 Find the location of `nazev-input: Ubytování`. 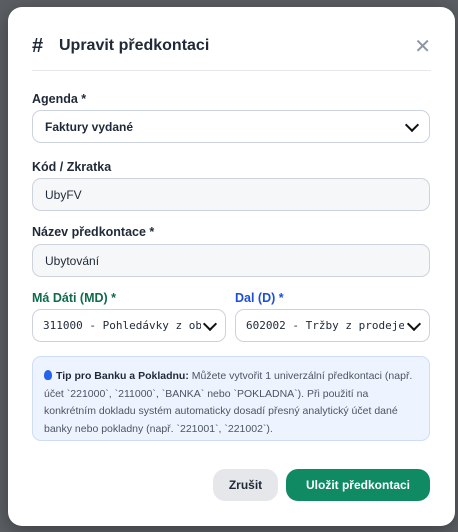

nazev-input: Ubytování is located at coordinates (231, 260).